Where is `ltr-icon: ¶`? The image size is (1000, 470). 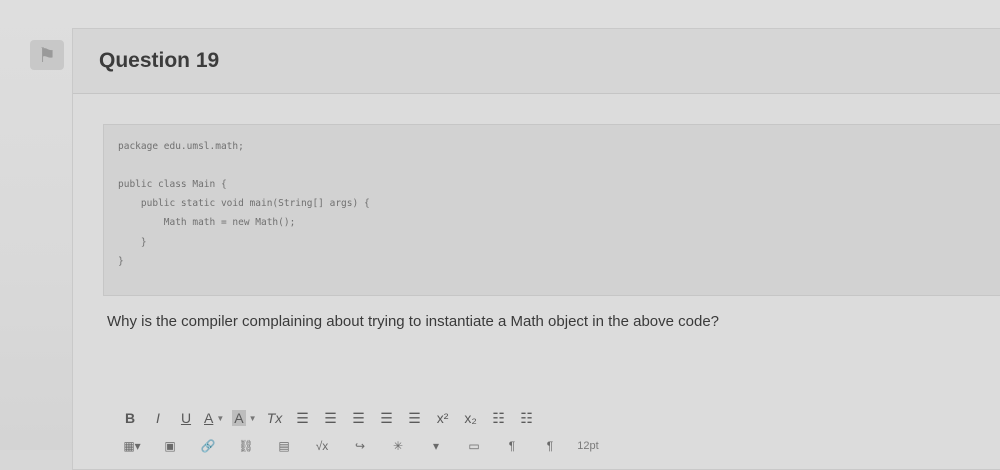
ltr-icon: ¶ is located at coordinates (512, 446).